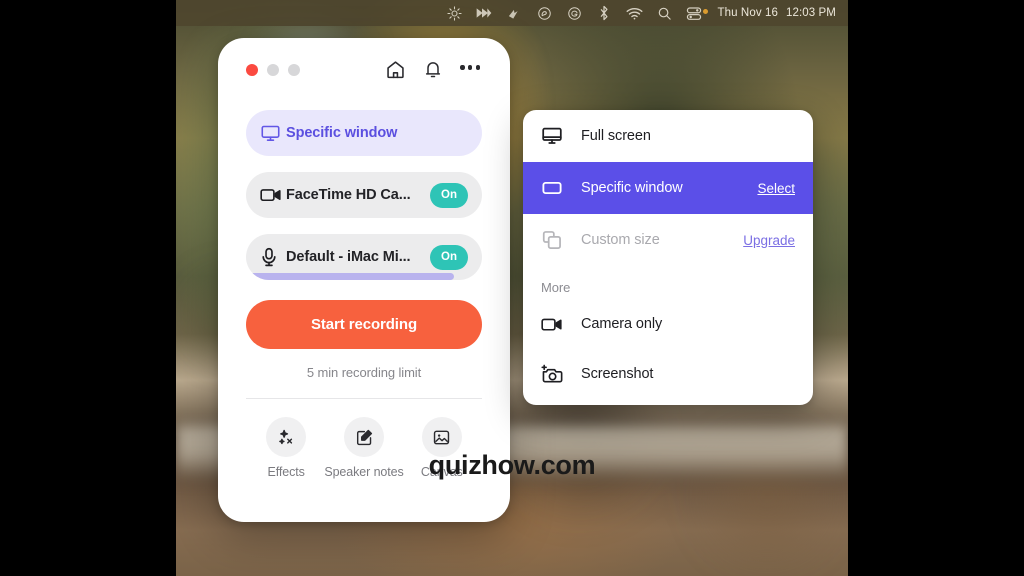  What do you see at coordinates (616, 136) in the screenshot?
I see `menu-item-full-screen-label: Full screen` at bounding box center [616, 136].